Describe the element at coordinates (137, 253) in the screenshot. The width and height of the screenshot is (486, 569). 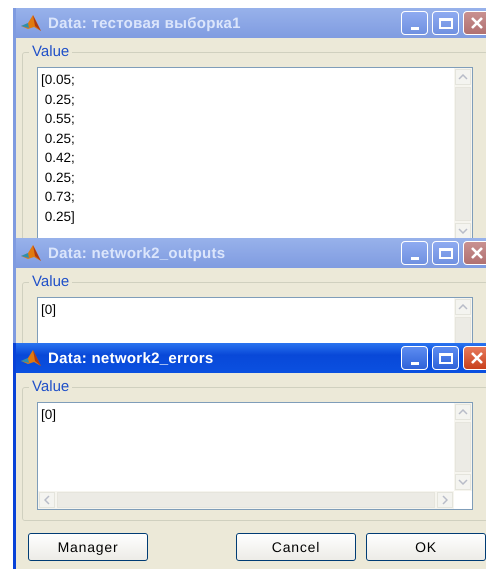
I see `window-title: Data: network2_outputs` at that location.